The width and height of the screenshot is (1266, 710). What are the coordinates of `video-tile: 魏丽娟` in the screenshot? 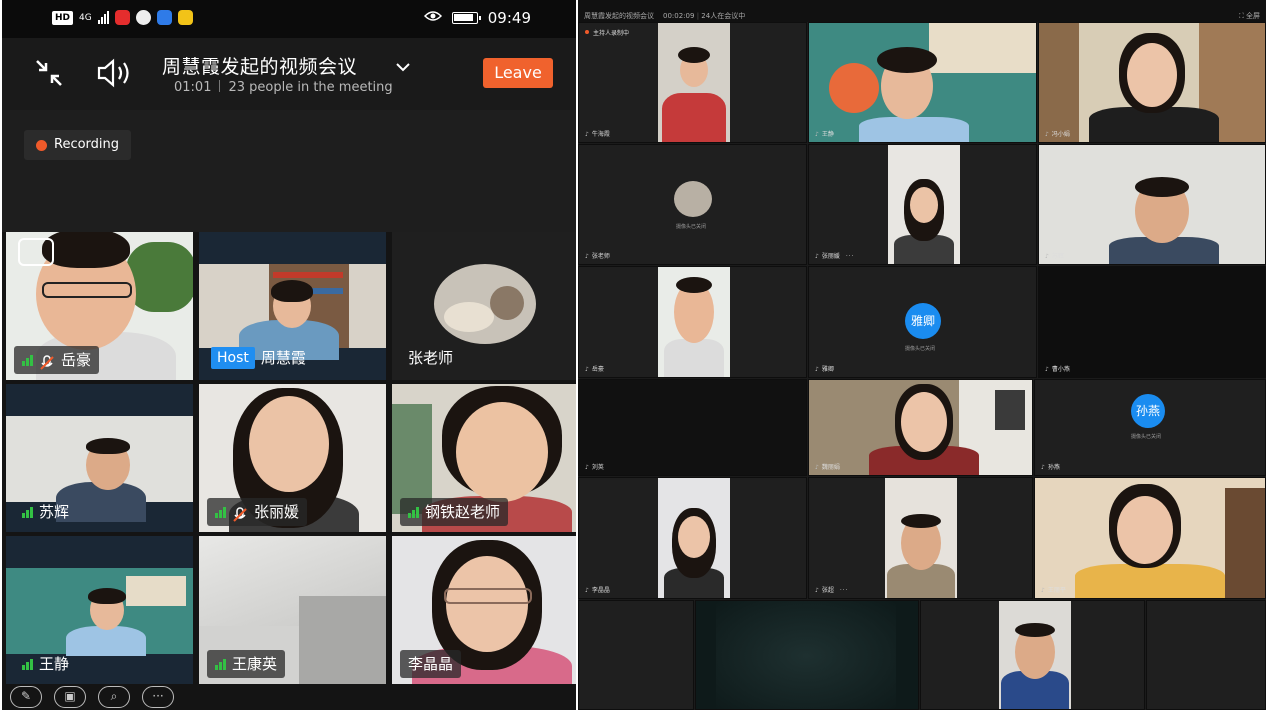 It's located at (920, 427).